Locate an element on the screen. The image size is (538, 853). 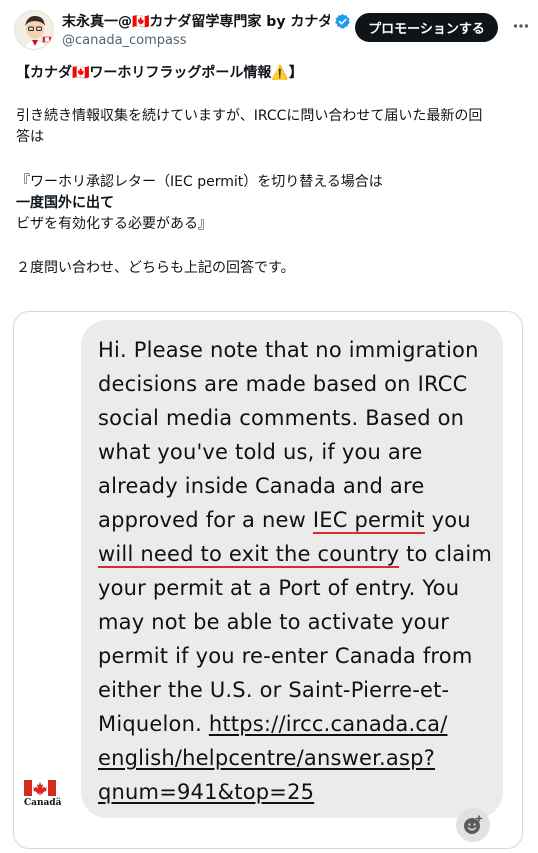
message-text: to claim is located at coordinates (446, 554).